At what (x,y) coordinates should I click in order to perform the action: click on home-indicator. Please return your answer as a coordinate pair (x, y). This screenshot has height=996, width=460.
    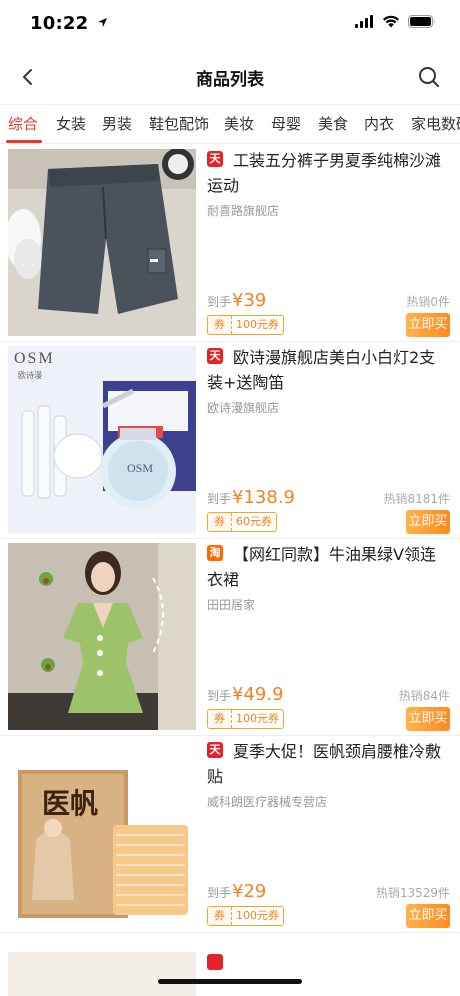
    Looking at the image, I should click on (230, 981).